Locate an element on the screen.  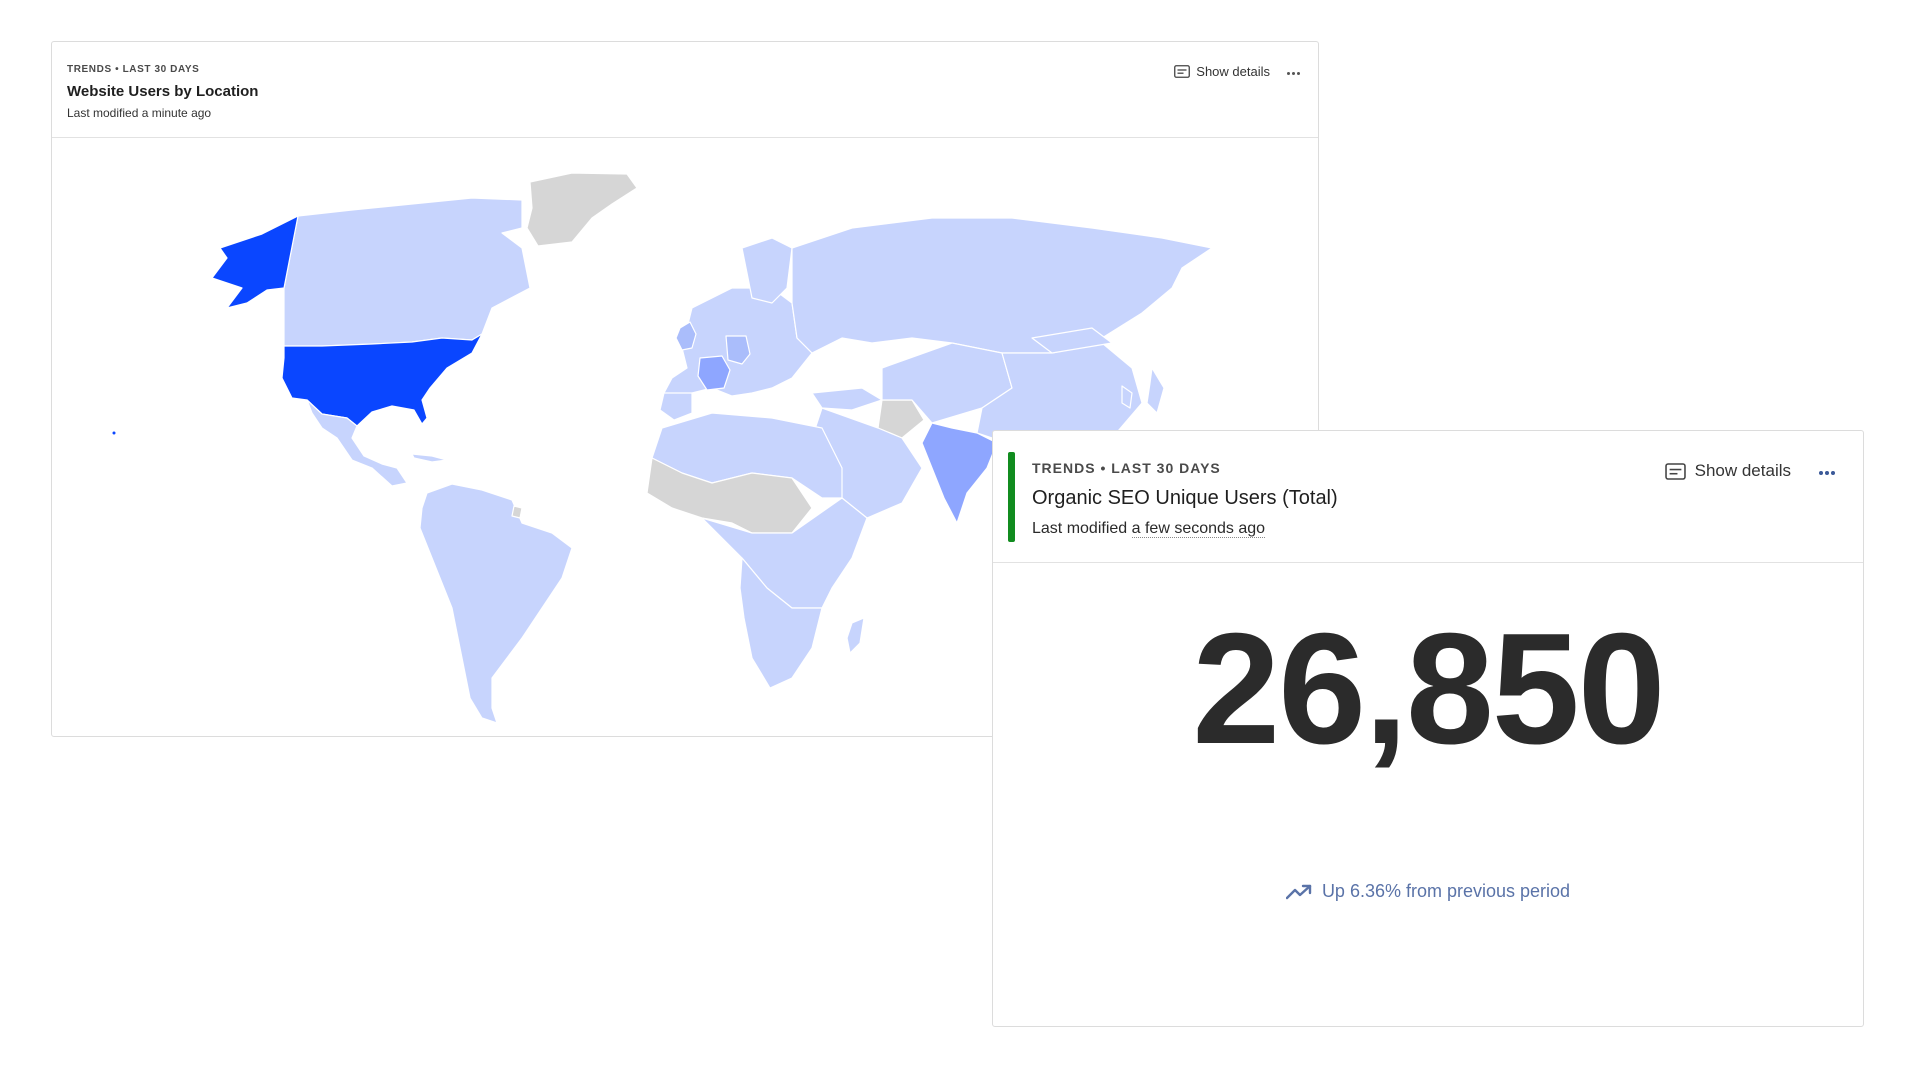
kpi-card-modified: Last modified a few seconds ago is located at coordinates (1149, 529).